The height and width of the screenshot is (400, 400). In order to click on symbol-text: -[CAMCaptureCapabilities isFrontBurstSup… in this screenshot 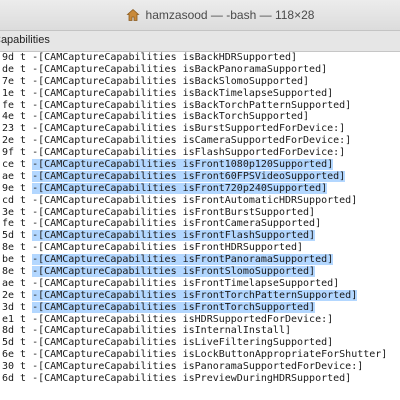, I will do `click(174, 212)`.